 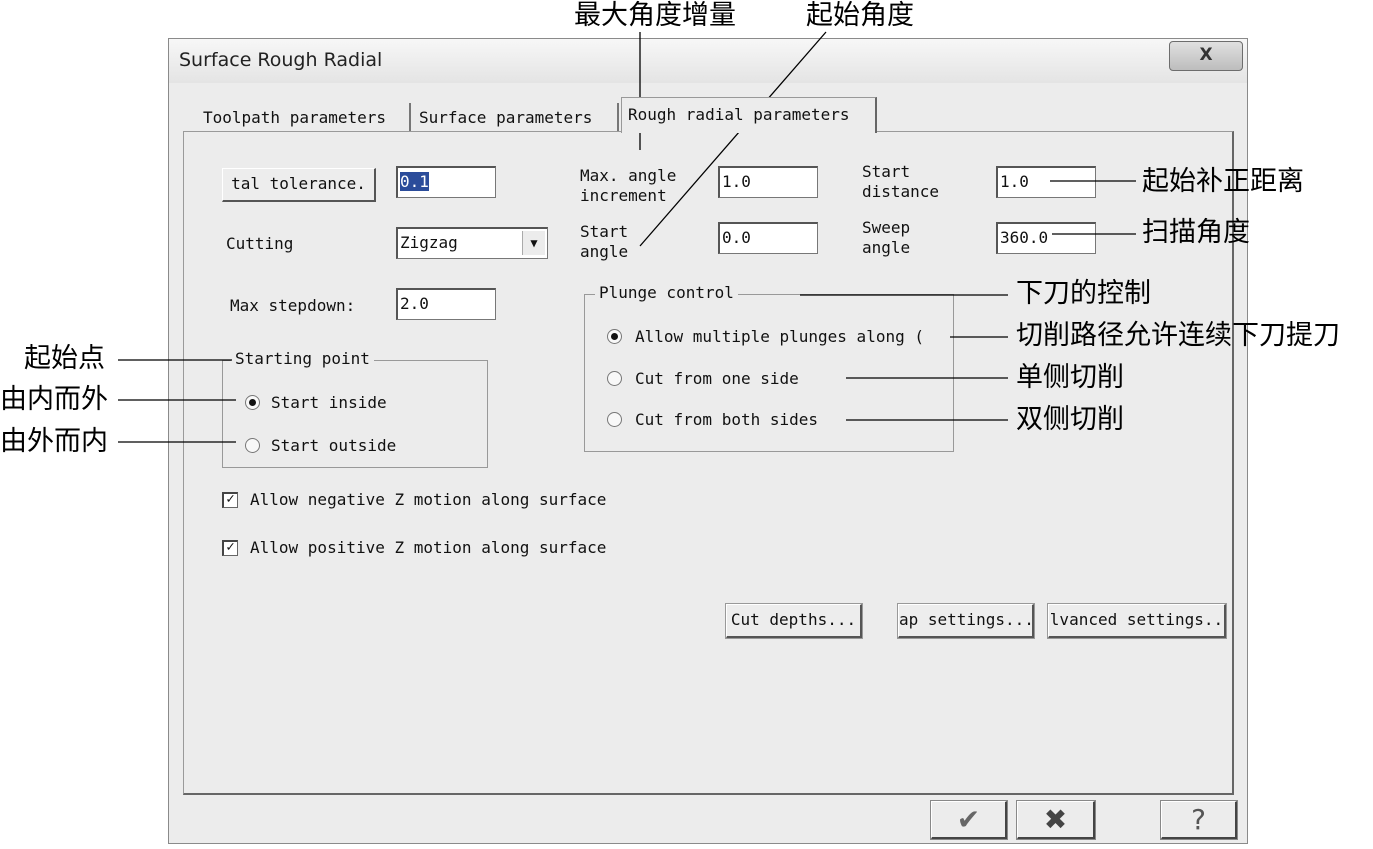 What do you see at coordinates (860, 15) in the screenshot?
I see `annotation-start-angle: 起始角度` at bounding box center [860, 15].